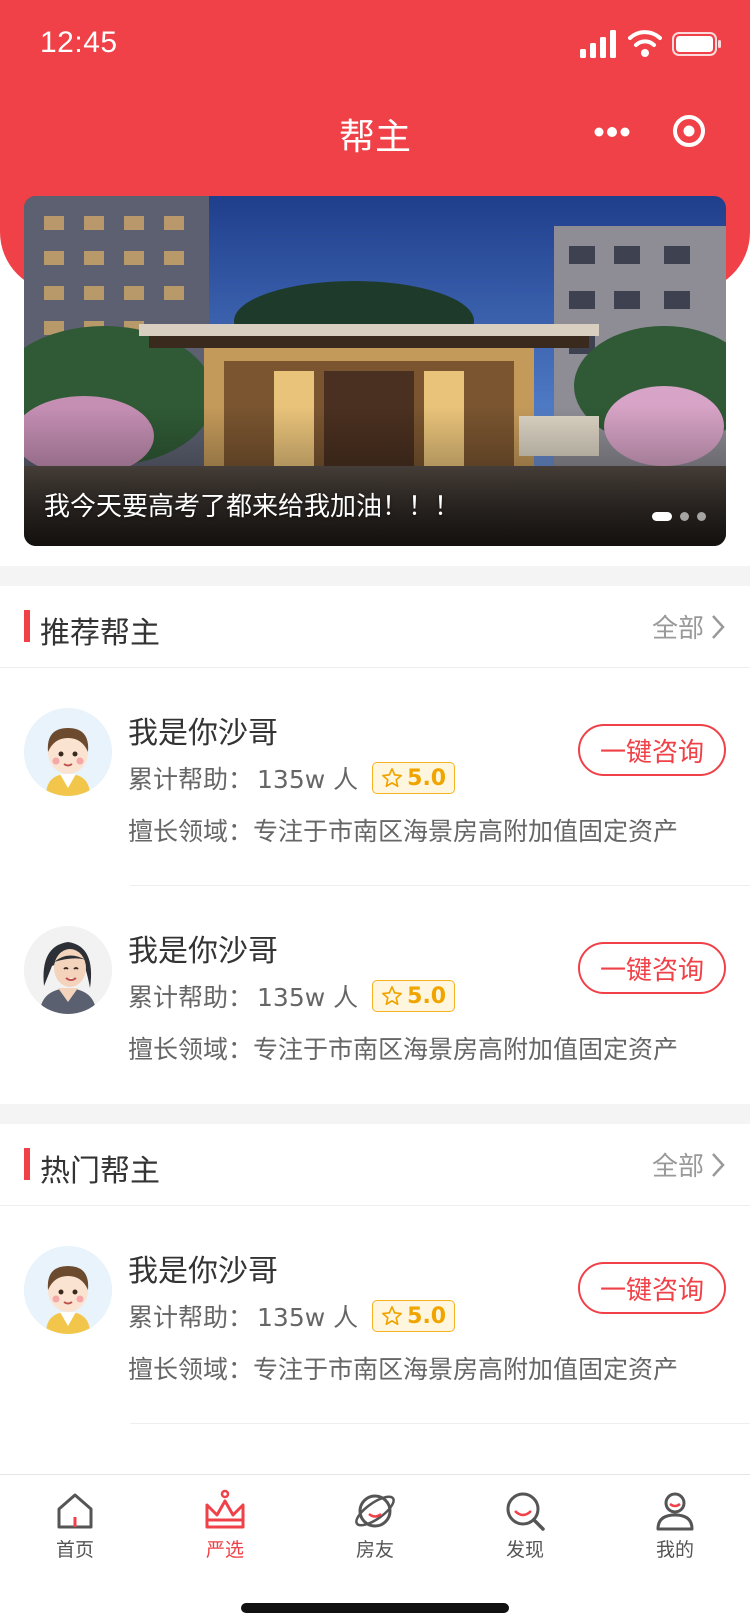 This screenshot has width=750, height=1624. I want to click on banner-caption: 我今天要高考了都来给我加油！！！, so click(252, 507).